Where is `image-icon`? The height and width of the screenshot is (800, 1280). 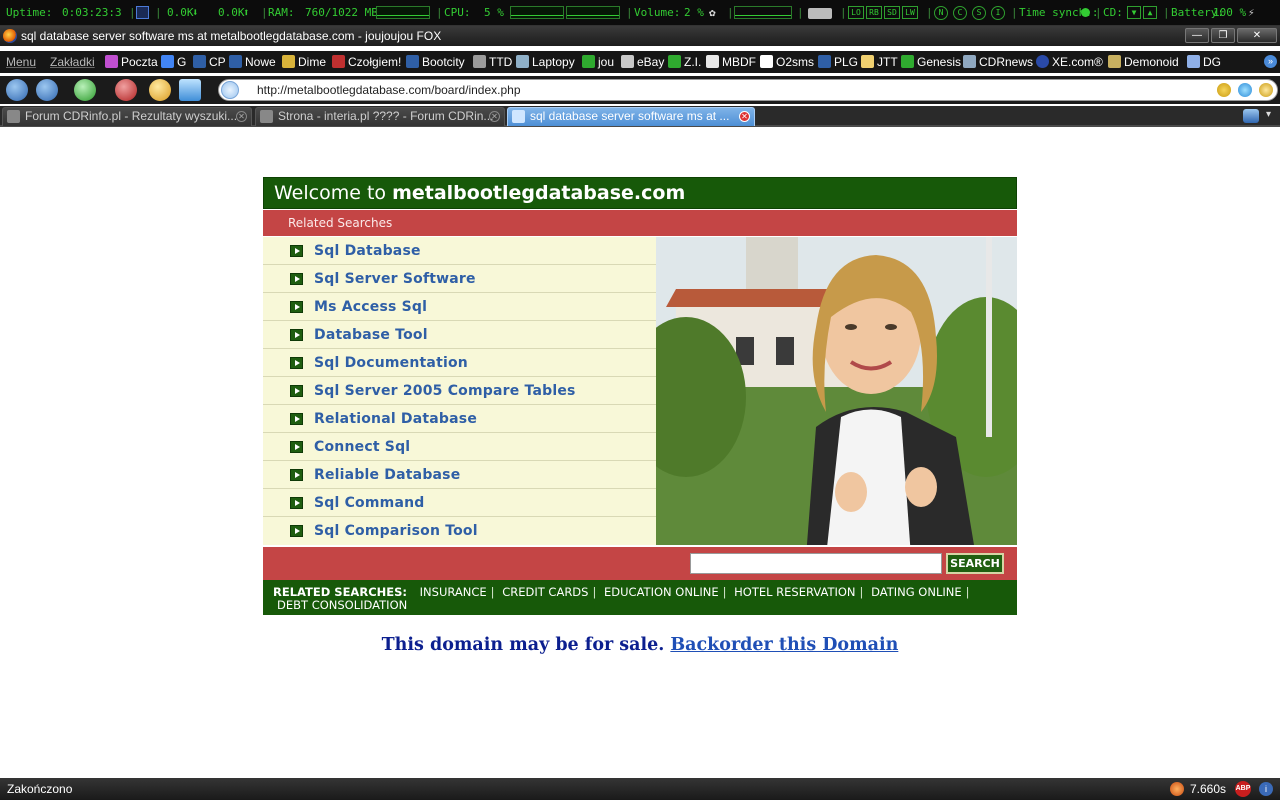 image-icon is located at coordinates (190, 90).